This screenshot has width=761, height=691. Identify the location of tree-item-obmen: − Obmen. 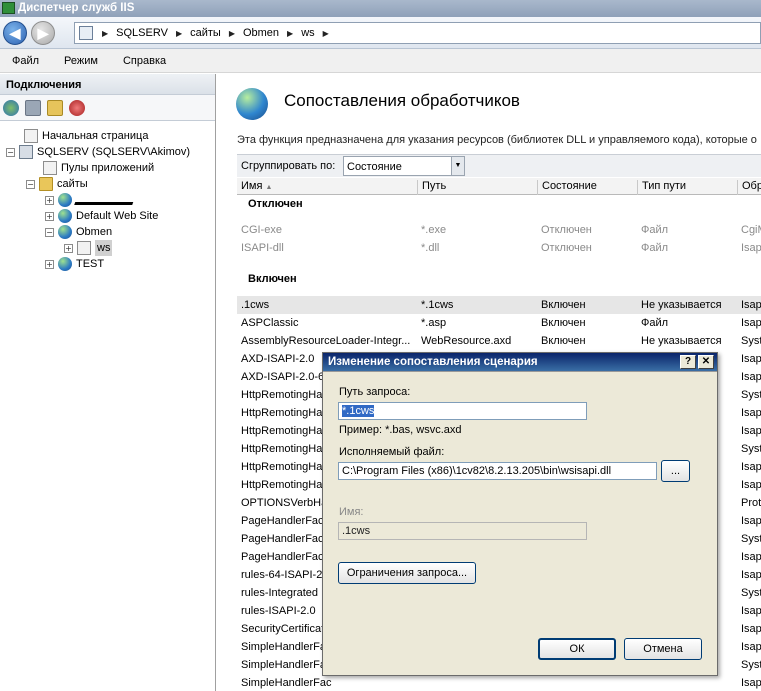
(78, 232).